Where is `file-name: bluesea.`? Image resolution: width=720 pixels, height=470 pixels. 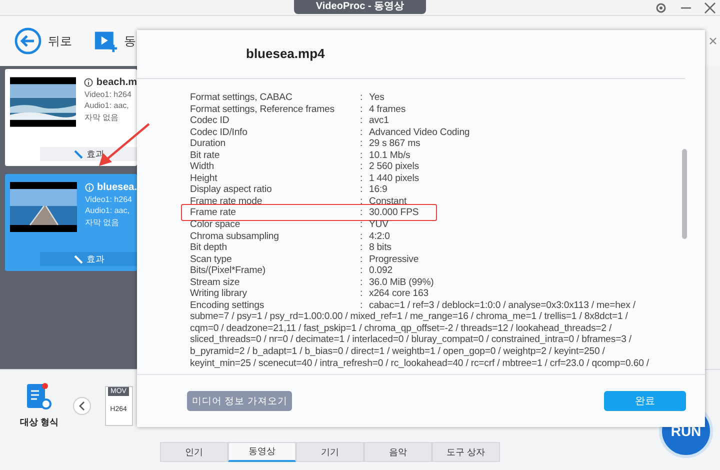
file-name: bluesea. is located at coordinates (116, 187).